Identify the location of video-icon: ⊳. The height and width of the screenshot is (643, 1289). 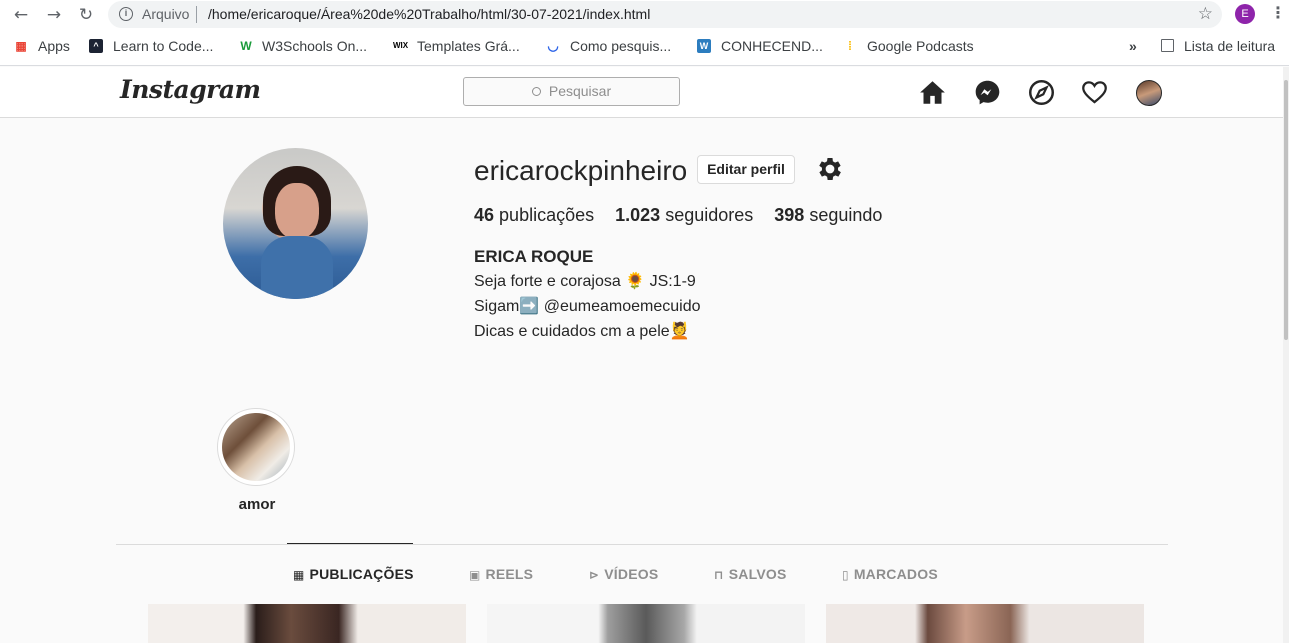
(594, 575).